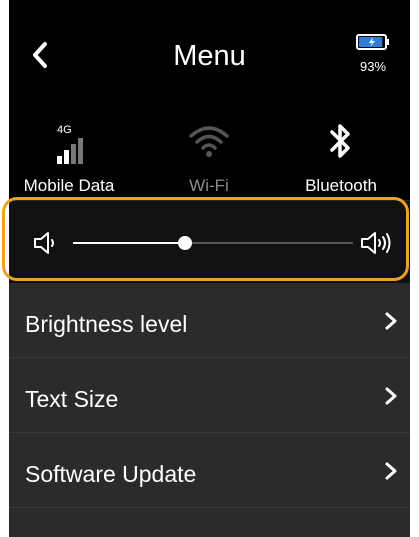 Image resolution: width=419 pixels, height=537 pixels. Describe the element at coordinates (209, 141) in the screenshot. I see `wifi-icon` at that location.